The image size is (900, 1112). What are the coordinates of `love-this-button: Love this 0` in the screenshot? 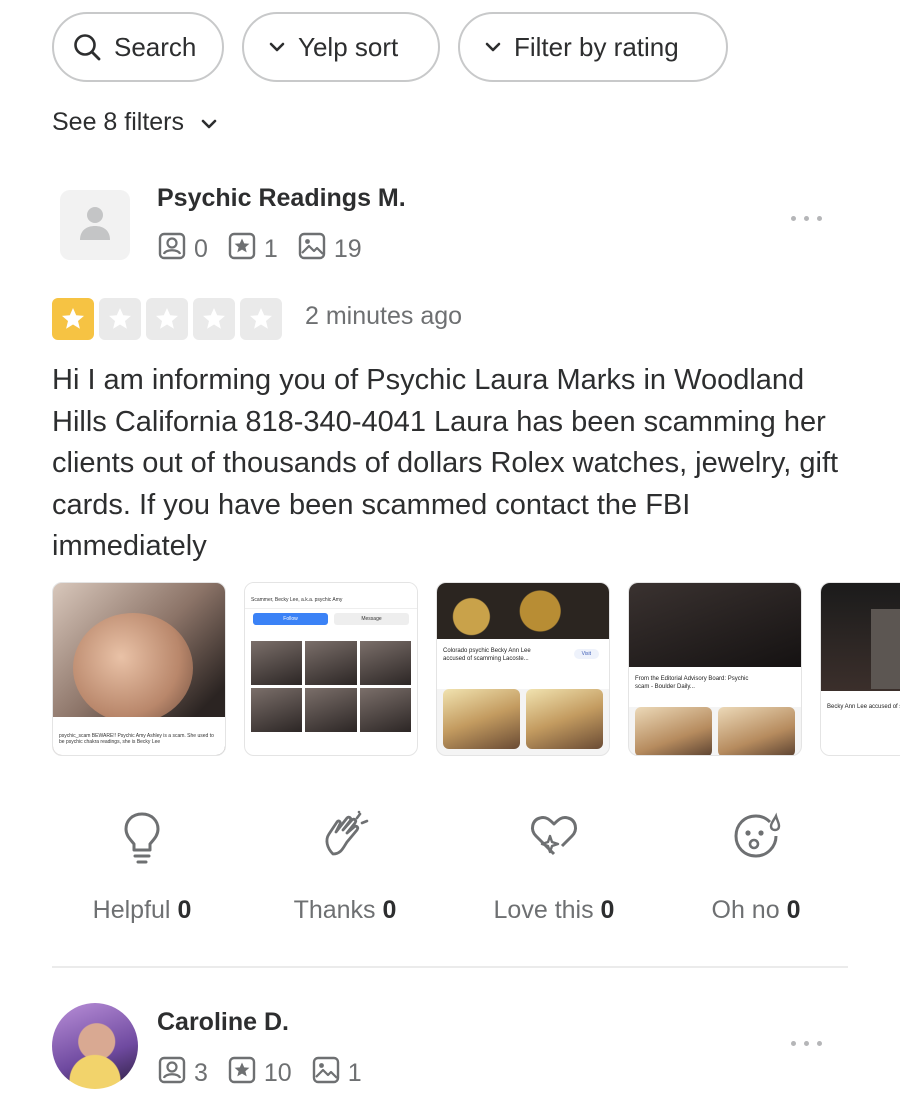 It's located at (554, 867).